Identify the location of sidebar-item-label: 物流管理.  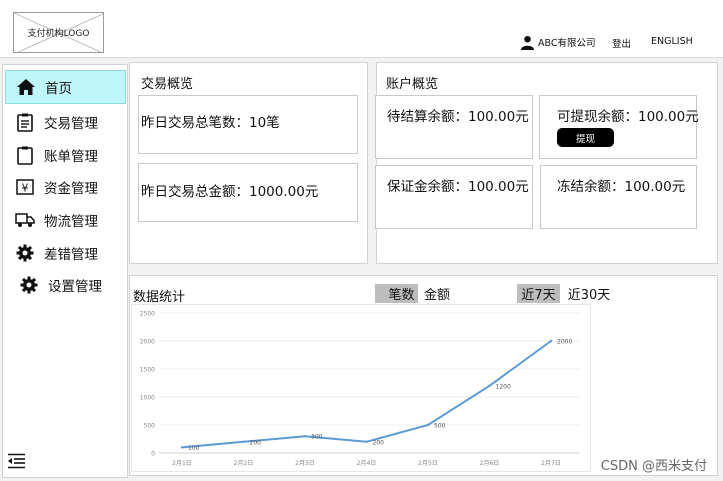
(71, 222).